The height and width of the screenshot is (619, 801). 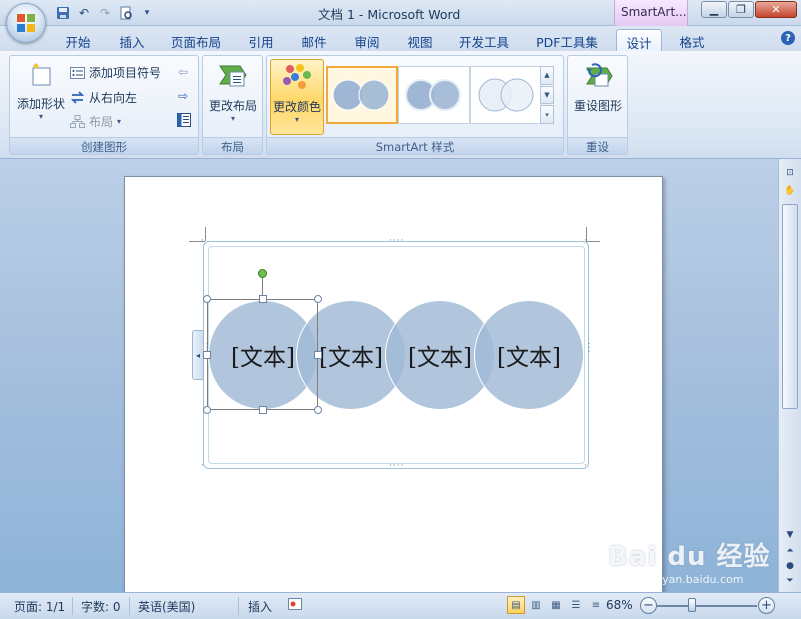 What do you see at coordinates (318, 410) in the screenshot?
I see `resize-handle-bottom-right` at bounding box center [318, 410].